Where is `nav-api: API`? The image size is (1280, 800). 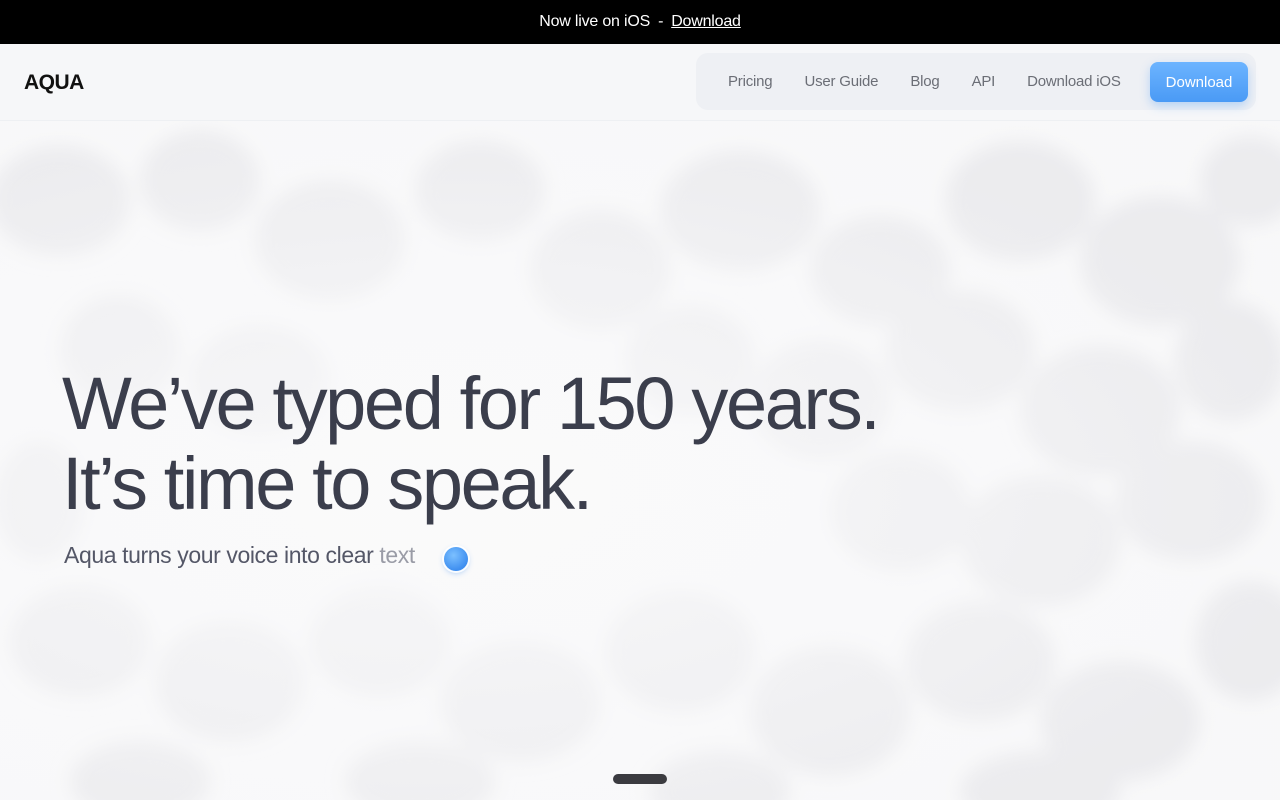
nav-api: API is located at coordinates (984, 81).